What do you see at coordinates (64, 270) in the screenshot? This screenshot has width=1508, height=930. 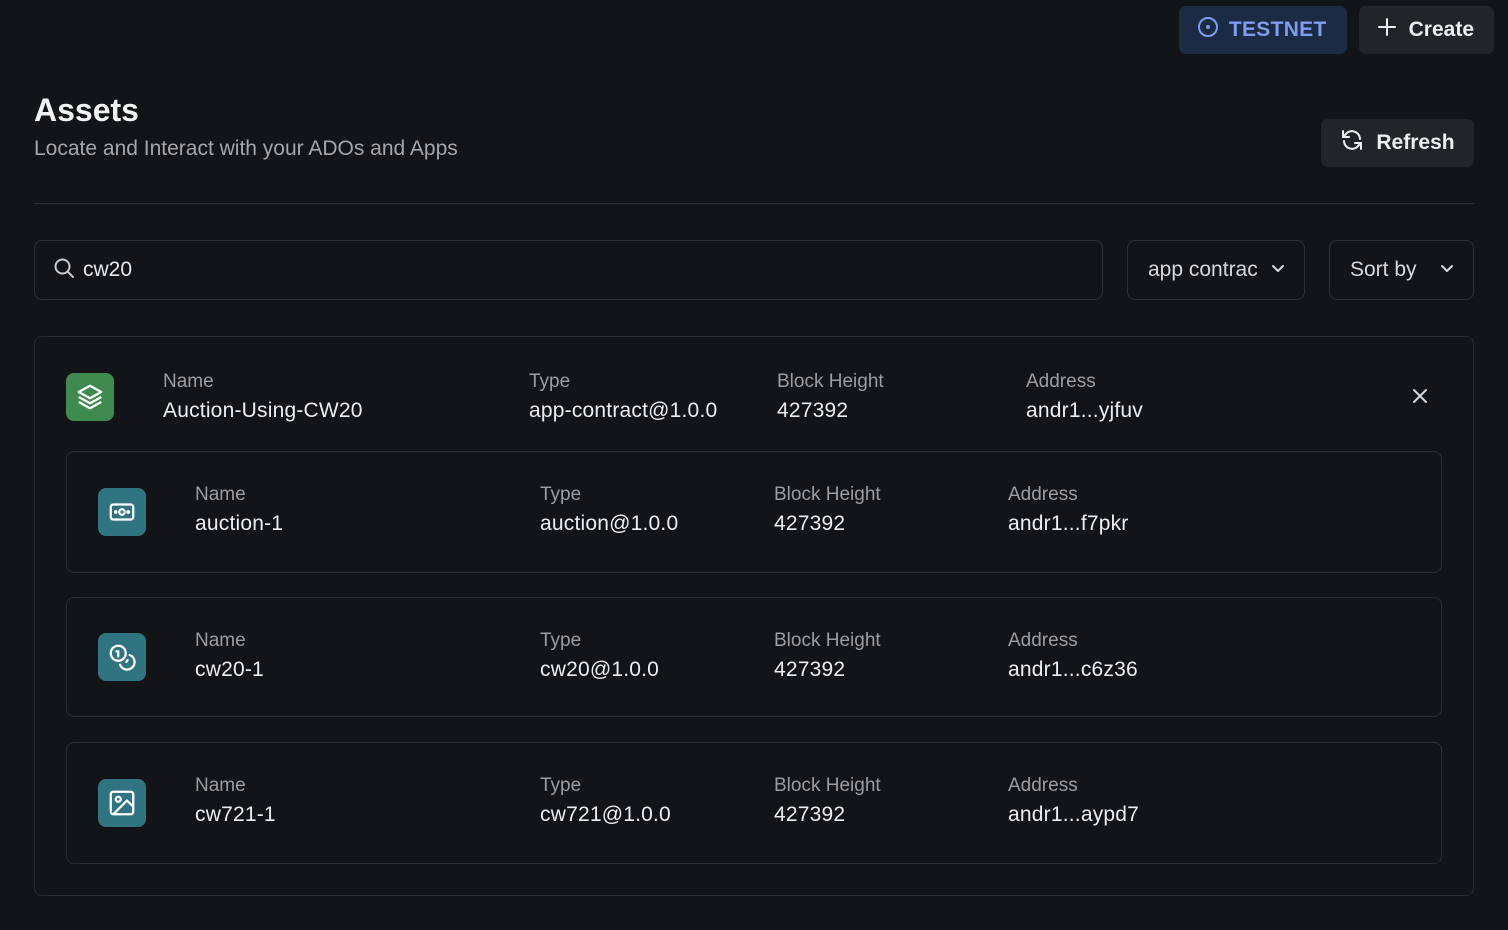 I see `search-icon` at bounding box center [64, 270].